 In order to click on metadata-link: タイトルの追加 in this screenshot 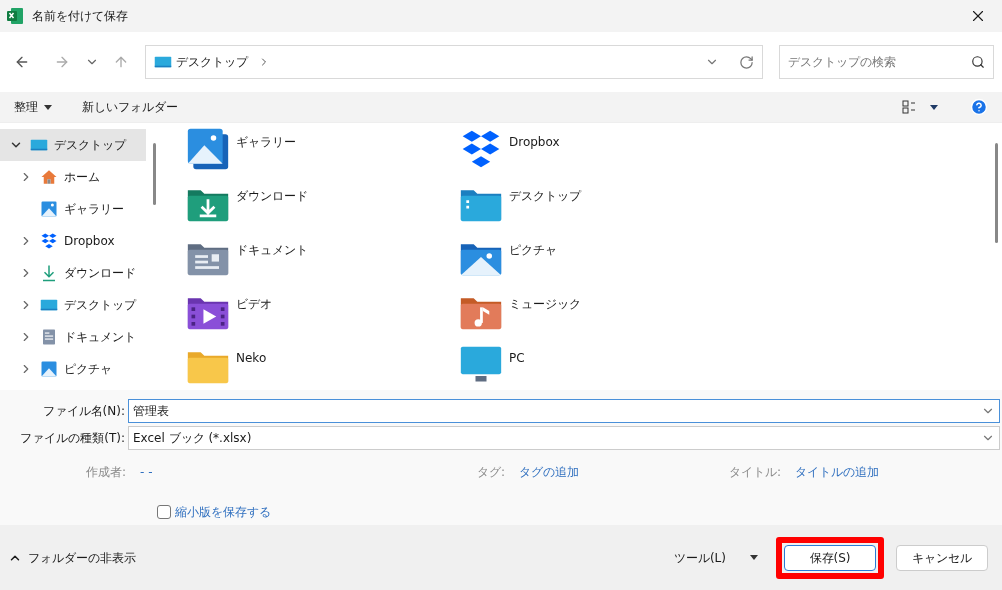, I will do `click(837, 472)`.